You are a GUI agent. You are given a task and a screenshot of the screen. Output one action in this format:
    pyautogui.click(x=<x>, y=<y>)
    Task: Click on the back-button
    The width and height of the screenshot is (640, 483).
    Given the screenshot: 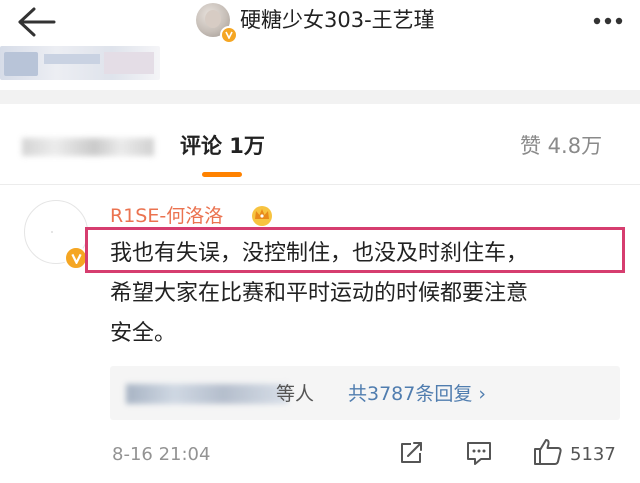 What is the action you would take?
    pyautogui.click(x=36, y=22)
    